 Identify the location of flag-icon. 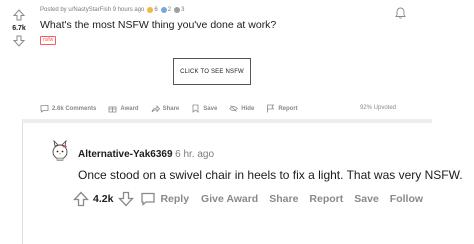
(271, 108).